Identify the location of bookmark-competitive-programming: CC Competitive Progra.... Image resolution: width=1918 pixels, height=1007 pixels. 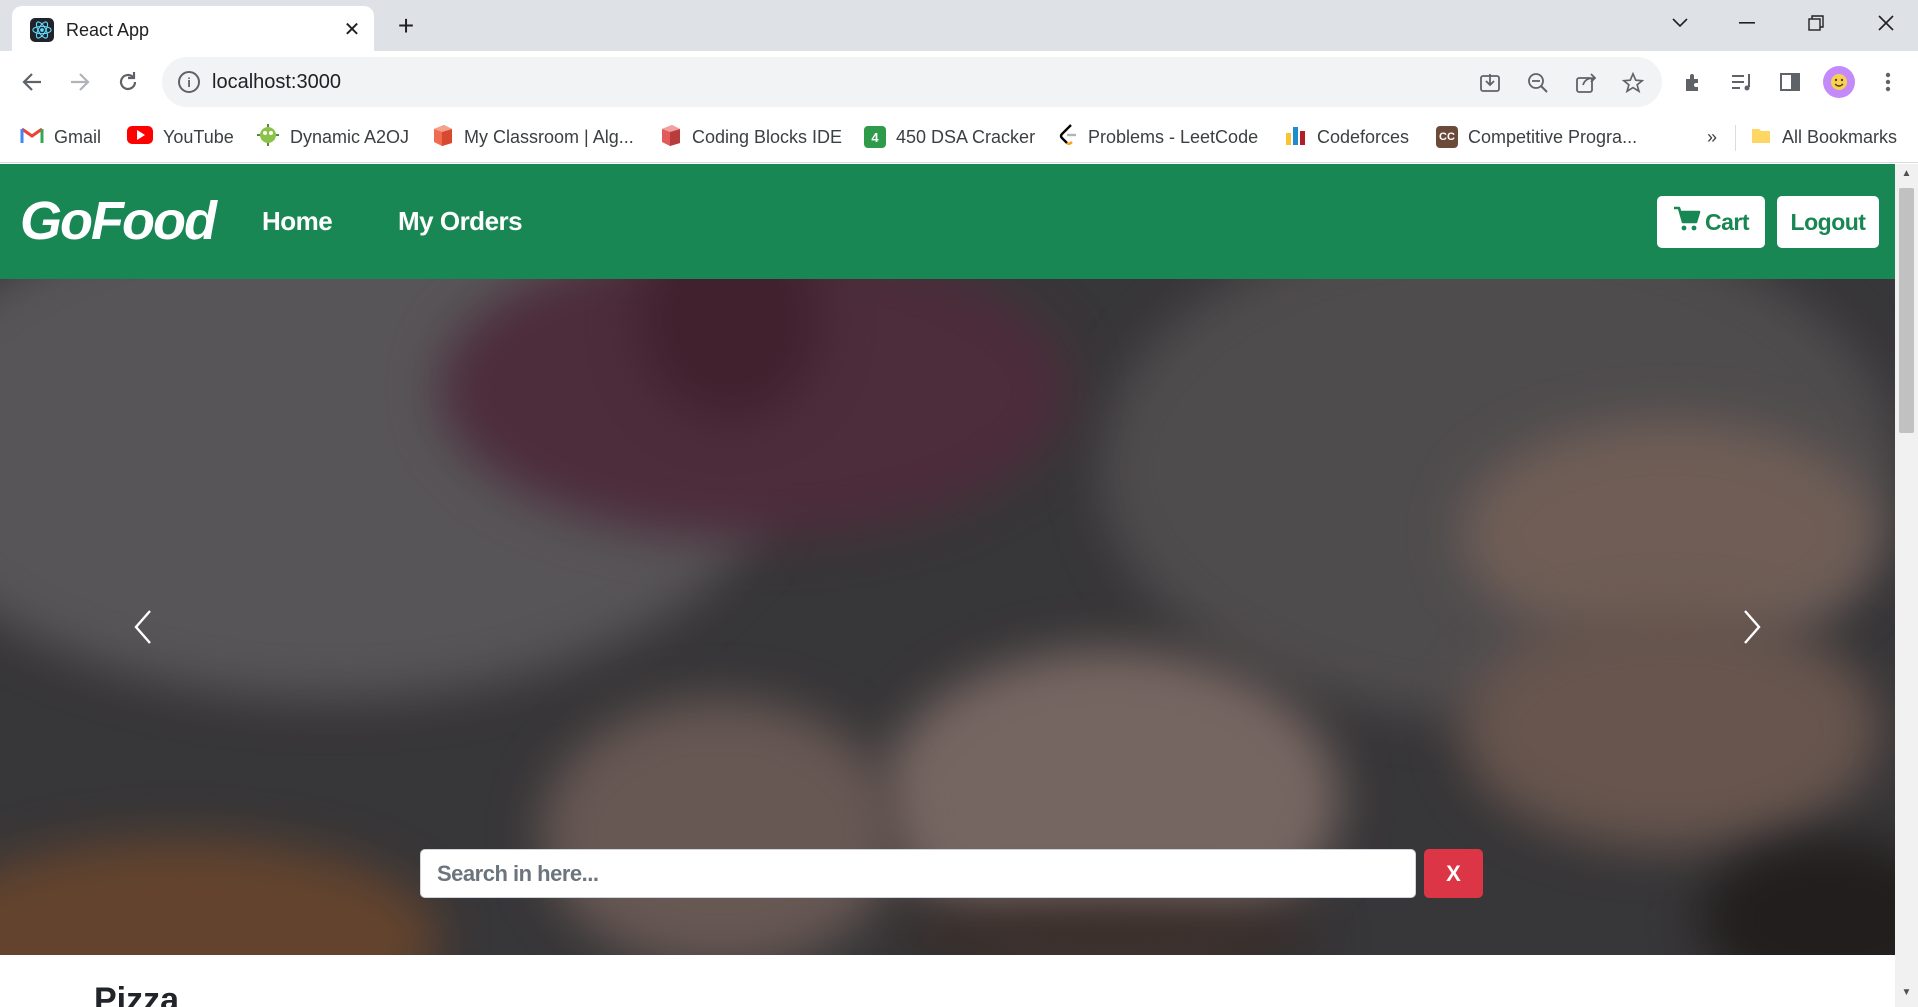
(1536, 137).